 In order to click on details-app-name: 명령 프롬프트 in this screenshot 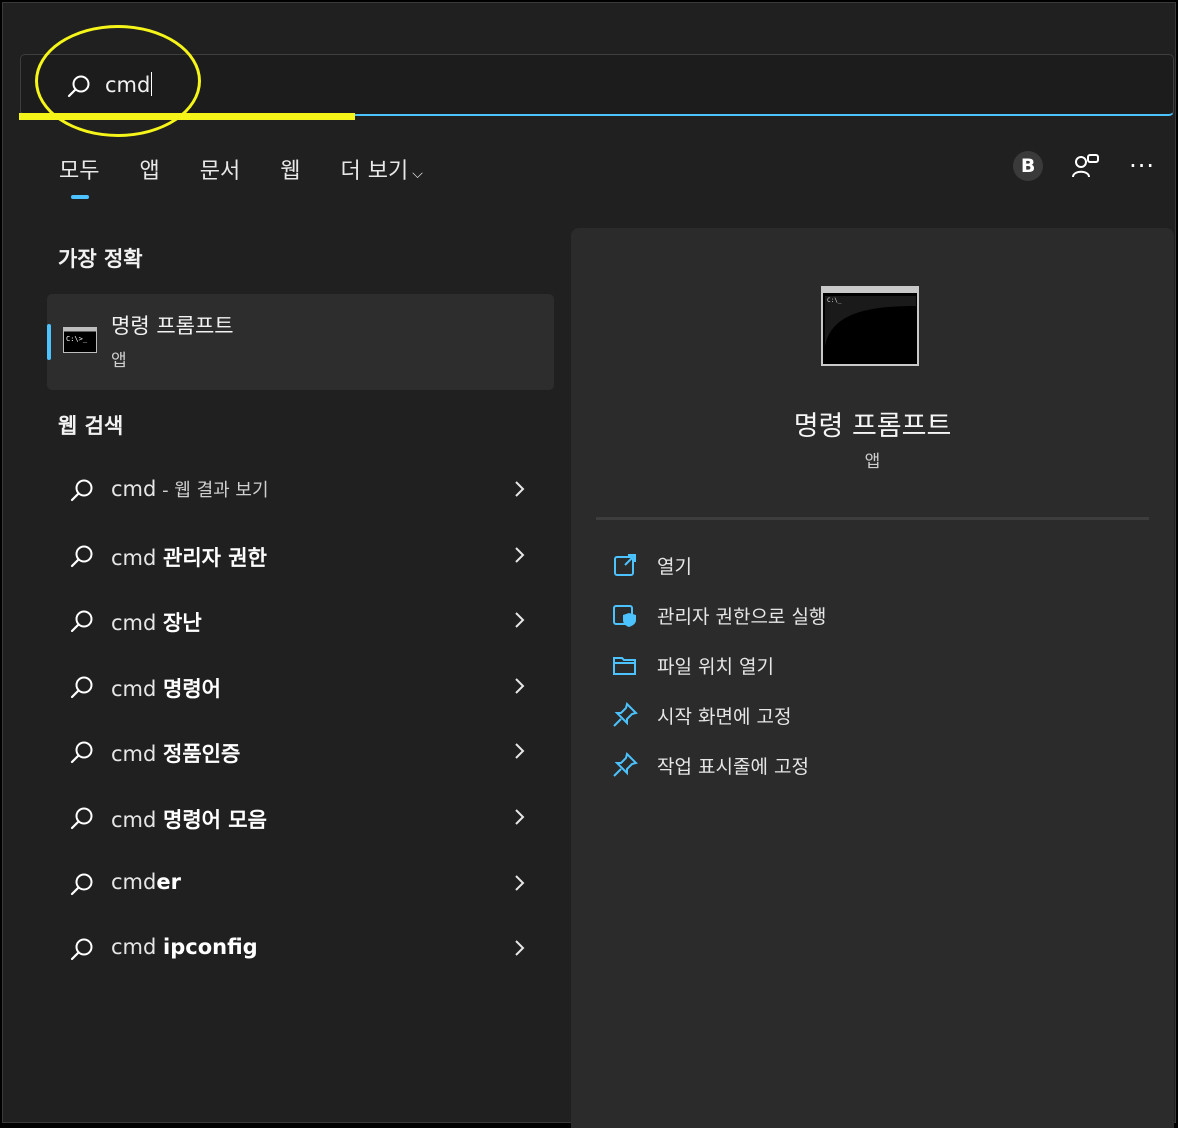, I will do `click(872, 426)`.